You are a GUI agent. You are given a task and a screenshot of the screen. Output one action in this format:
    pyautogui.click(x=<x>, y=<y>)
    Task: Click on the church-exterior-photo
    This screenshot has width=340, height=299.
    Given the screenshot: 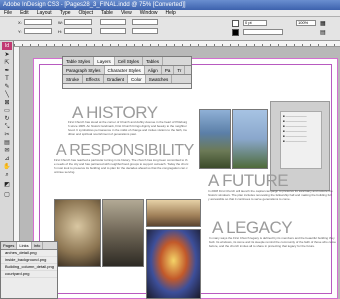 What is the action you would take?
    pyautogui.click(x=250, y=139)
    